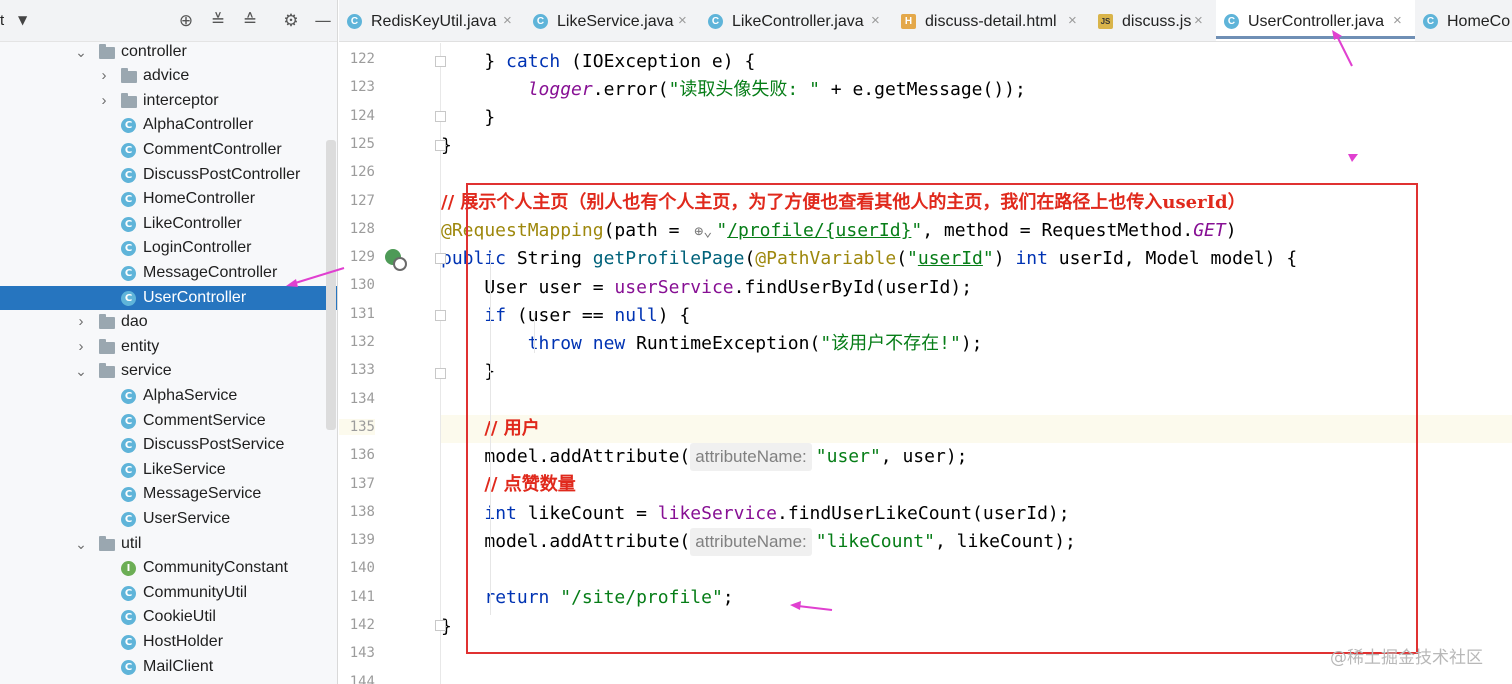 This screenshot has width=1512, height=684. What do you see at coordinates (362, 455) in the screenshot?
I see `line-number: 136` at bounding box center [362, 455].